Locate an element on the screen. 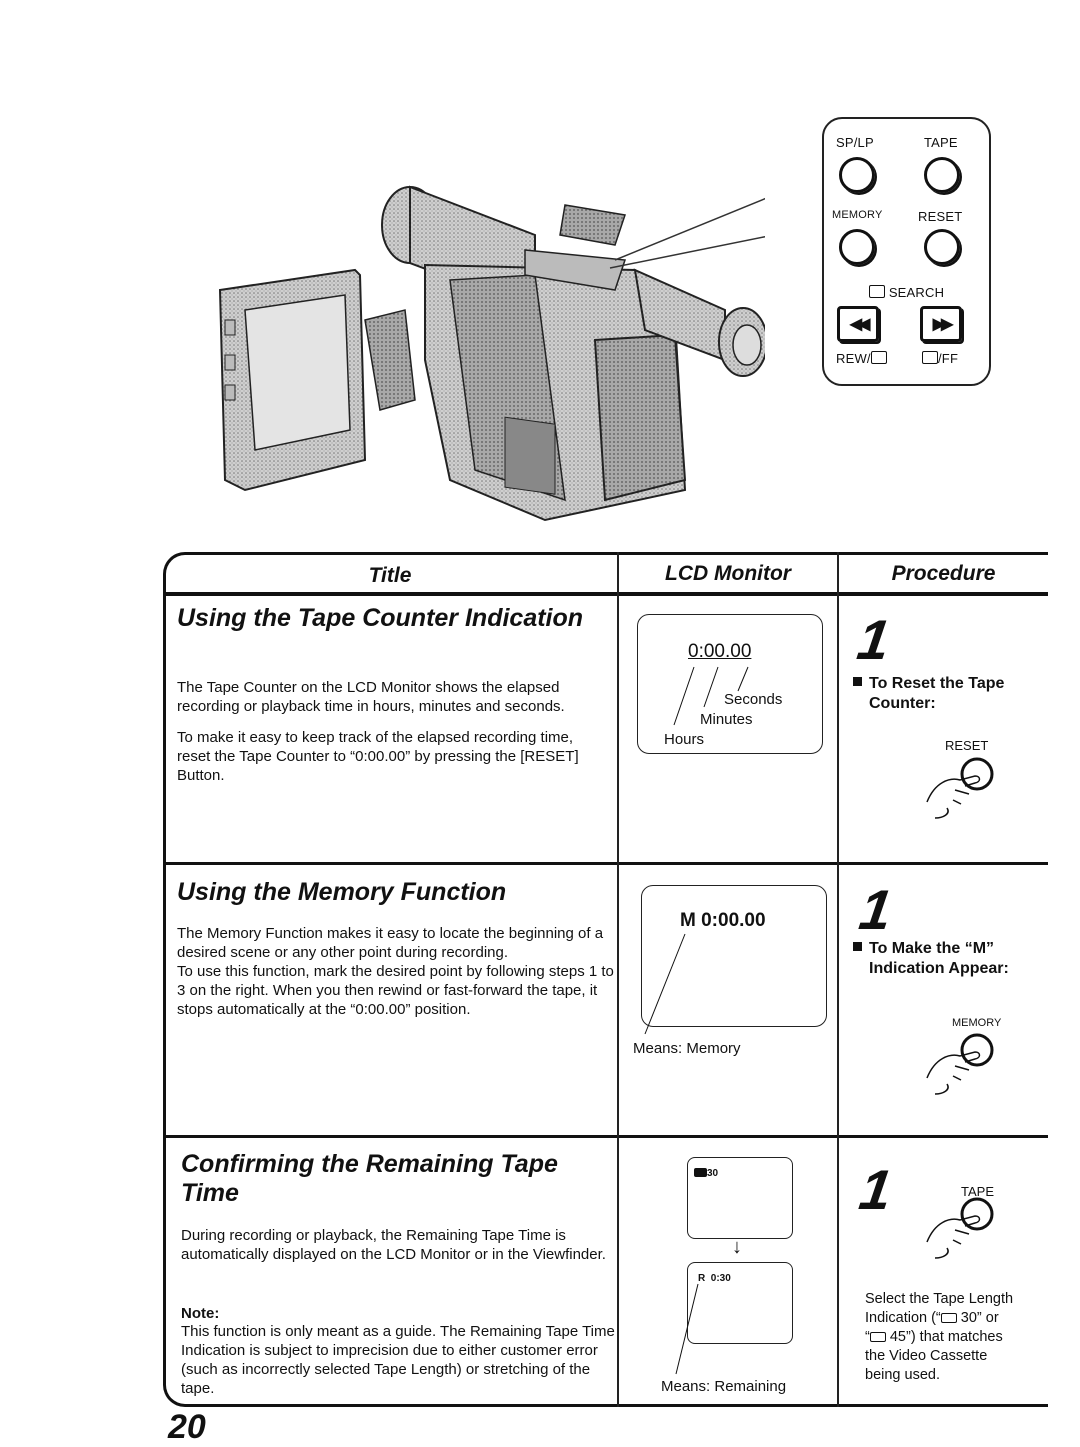 This screenshot has height=1447, width=1080. table-top-rule is located at coordinates (620, 553).